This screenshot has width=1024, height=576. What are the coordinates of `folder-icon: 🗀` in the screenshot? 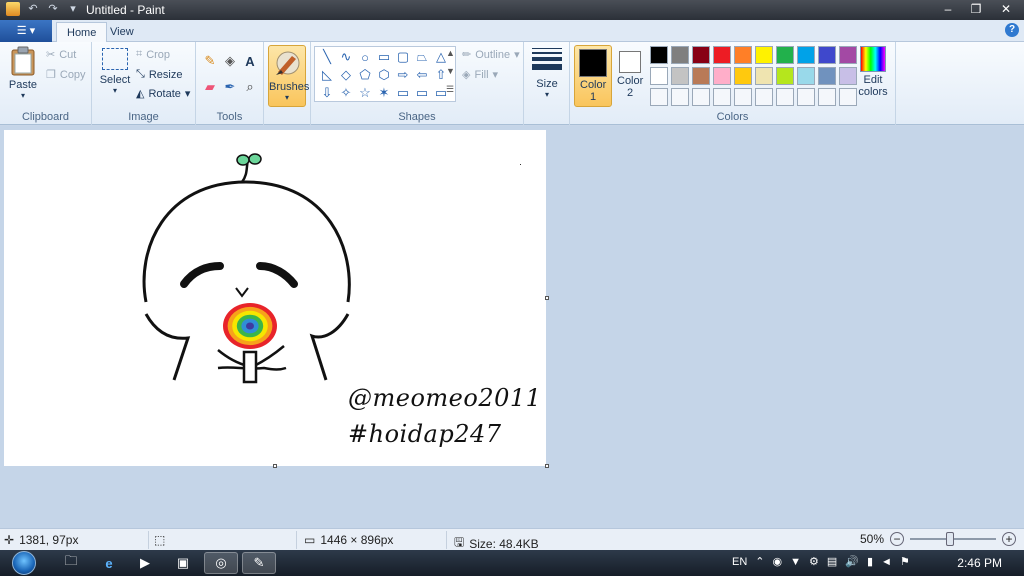 It's located at (71, 563).